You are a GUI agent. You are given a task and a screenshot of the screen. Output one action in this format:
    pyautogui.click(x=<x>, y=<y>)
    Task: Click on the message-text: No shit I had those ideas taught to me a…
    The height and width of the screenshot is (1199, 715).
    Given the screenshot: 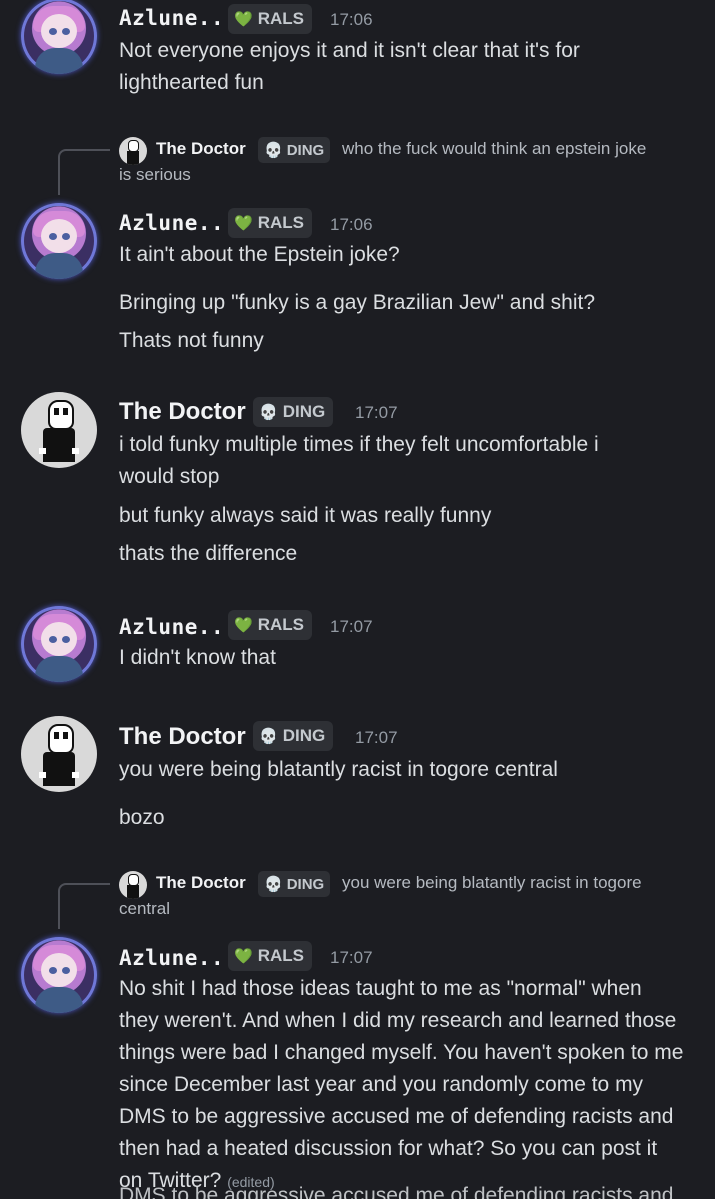 What is the action you would take?
    pyautogui.click(x=380, y=988)
    